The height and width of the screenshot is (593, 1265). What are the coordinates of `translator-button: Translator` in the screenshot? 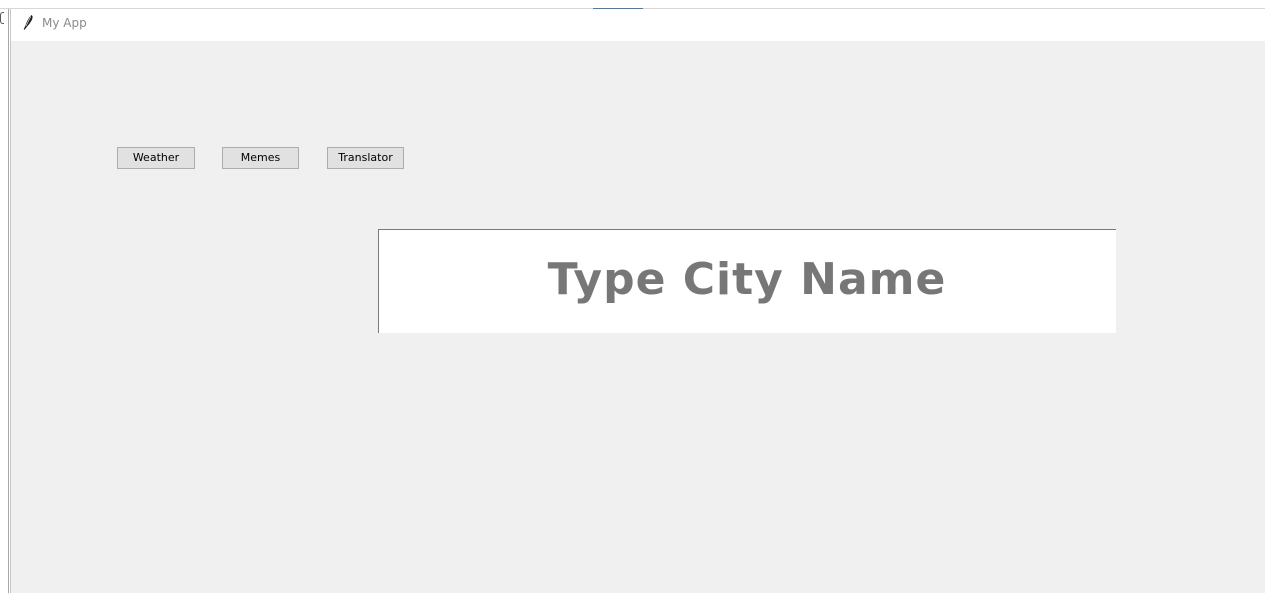 It's located at (365, 158).